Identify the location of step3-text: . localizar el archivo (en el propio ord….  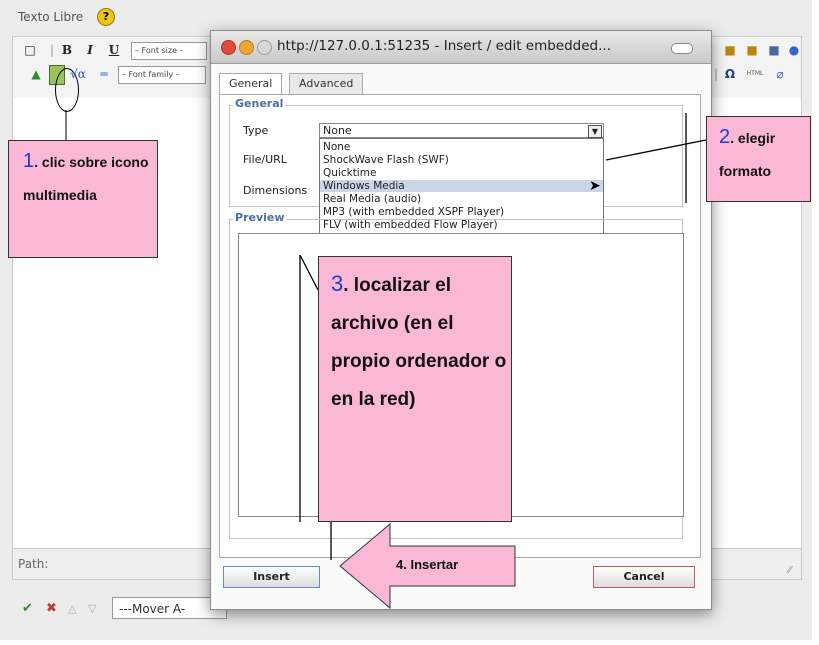
(419, 342).